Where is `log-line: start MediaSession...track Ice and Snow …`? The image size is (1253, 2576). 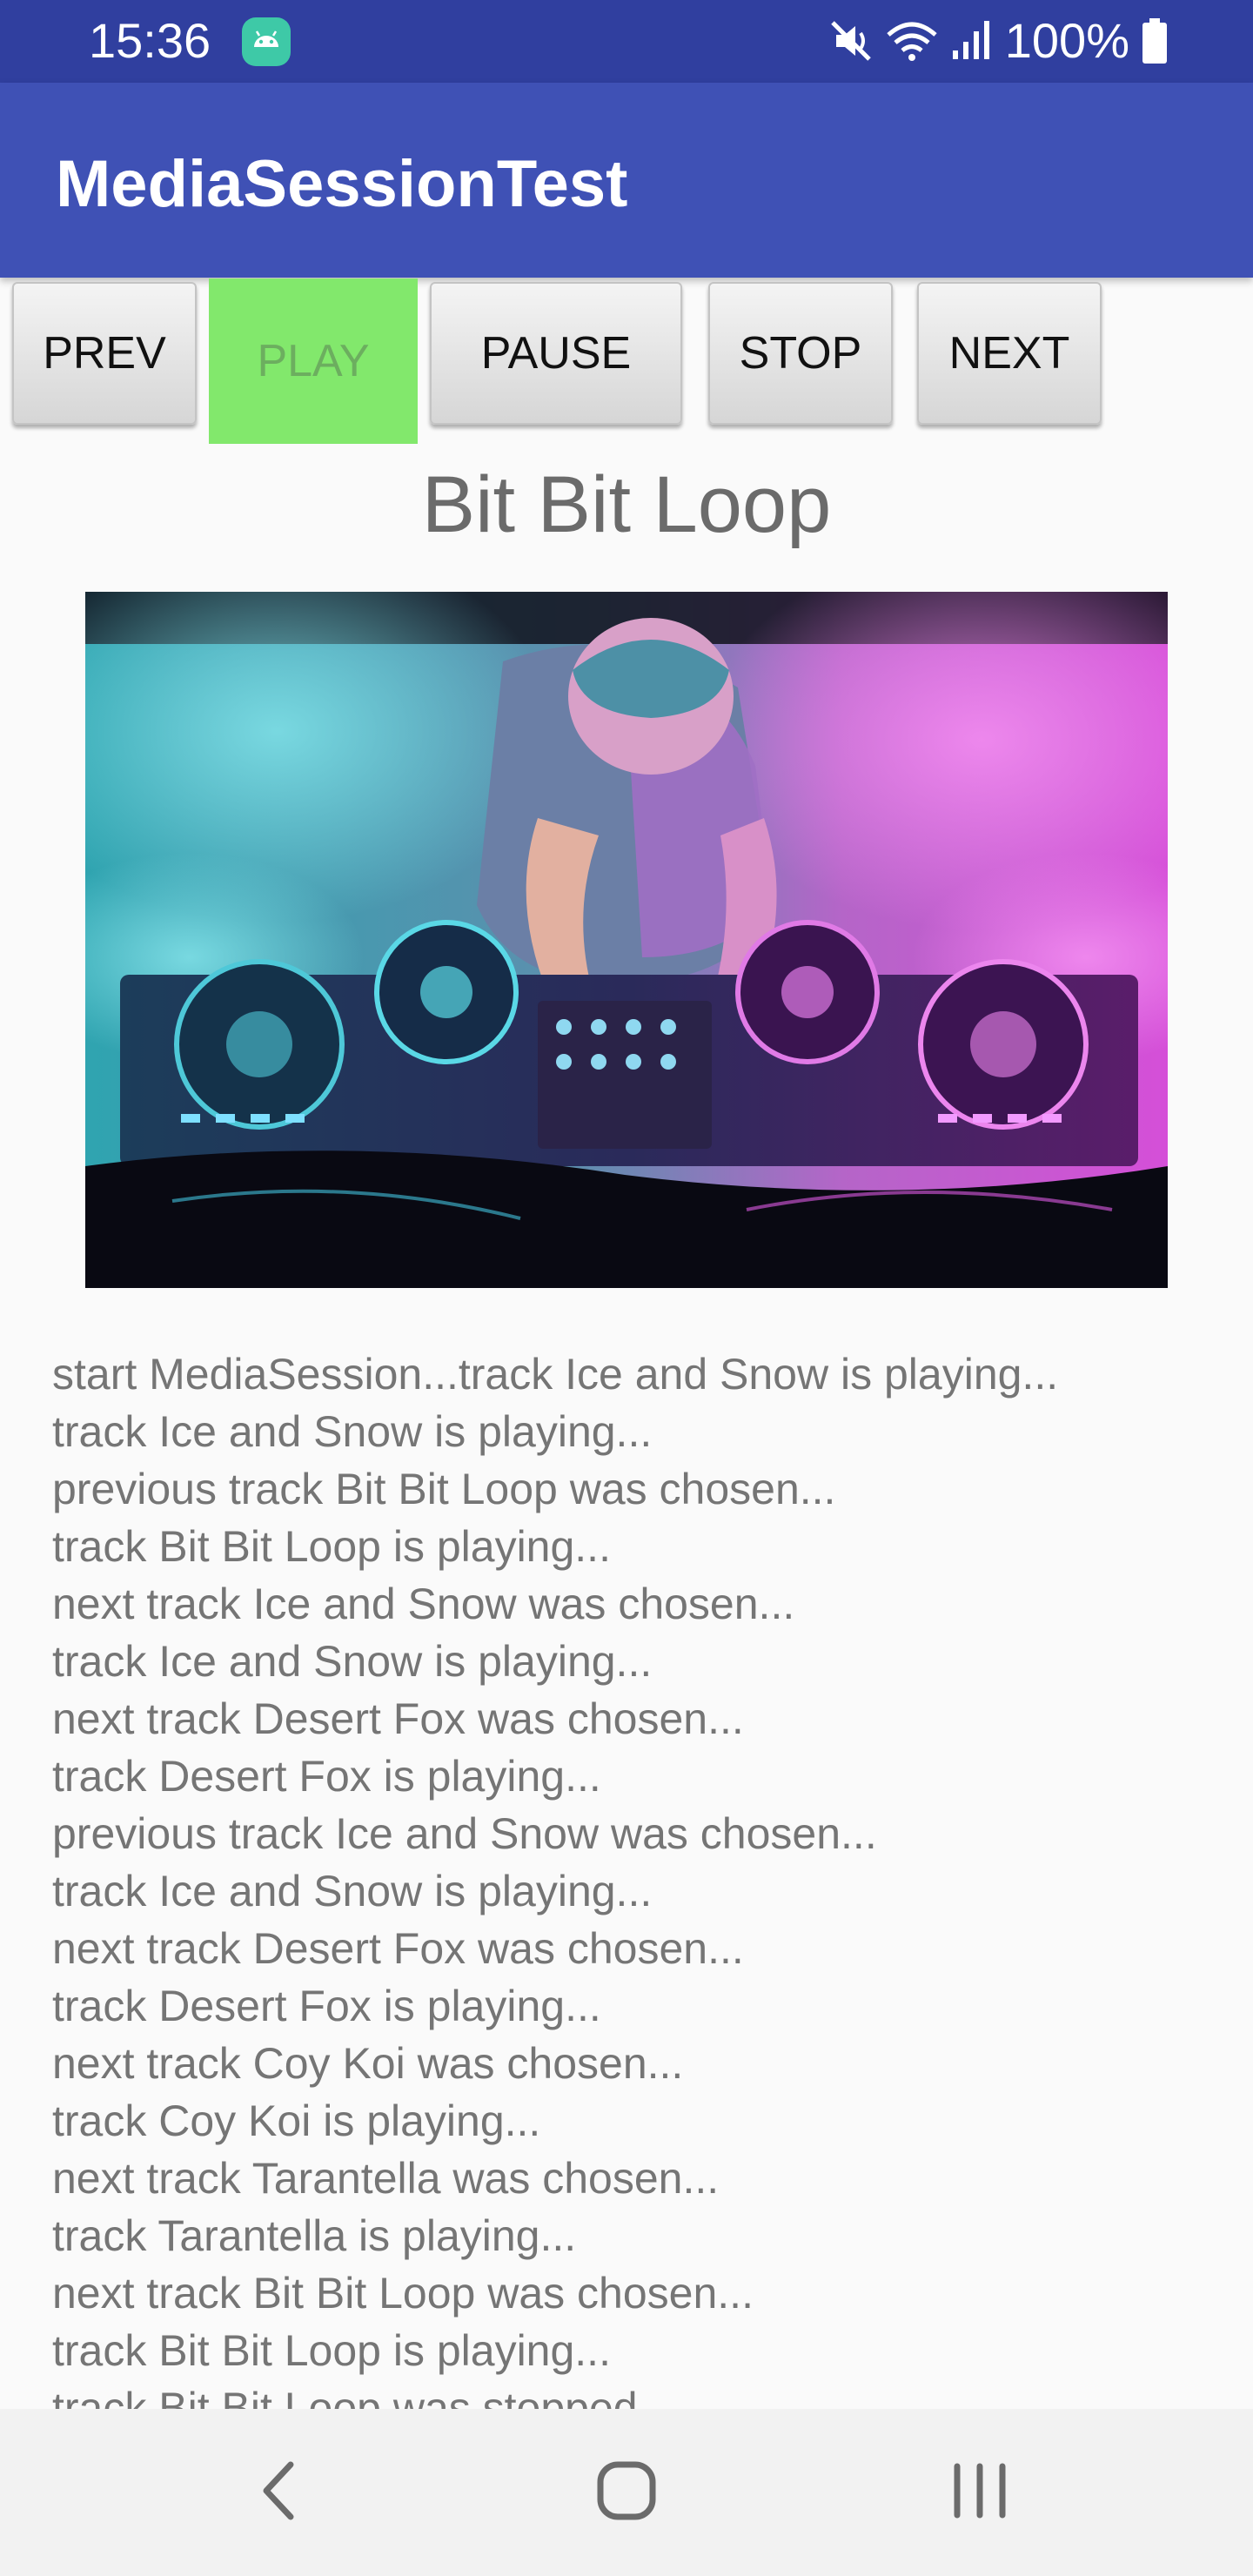
log-line: start MediaSession...track Ice and Snow … is located at coordinates (555, 1374).